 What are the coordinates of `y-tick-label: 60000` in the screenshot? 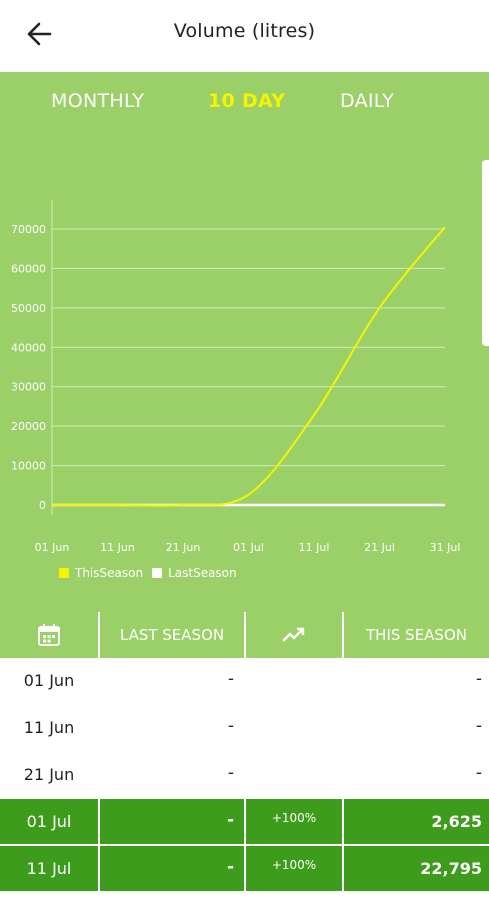 It's located at (28, 268).